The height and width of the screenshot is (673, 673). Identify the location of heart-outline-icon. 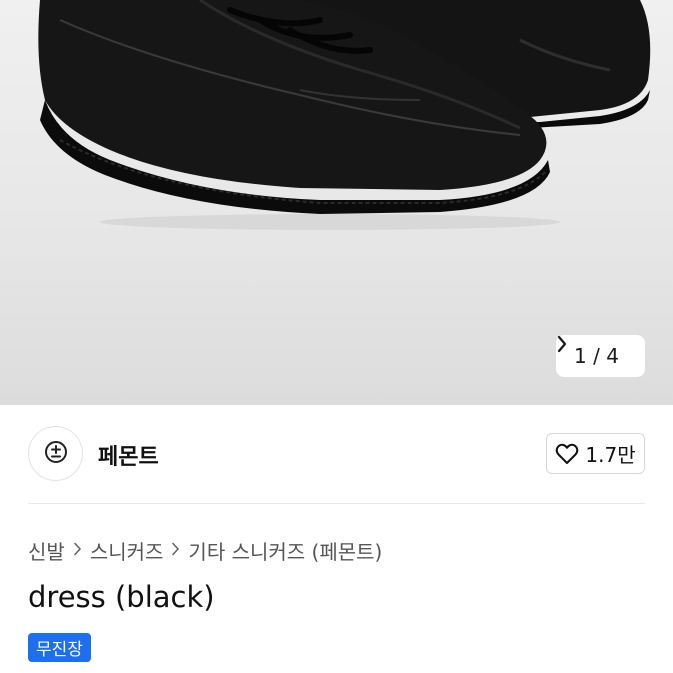
(567, 453).